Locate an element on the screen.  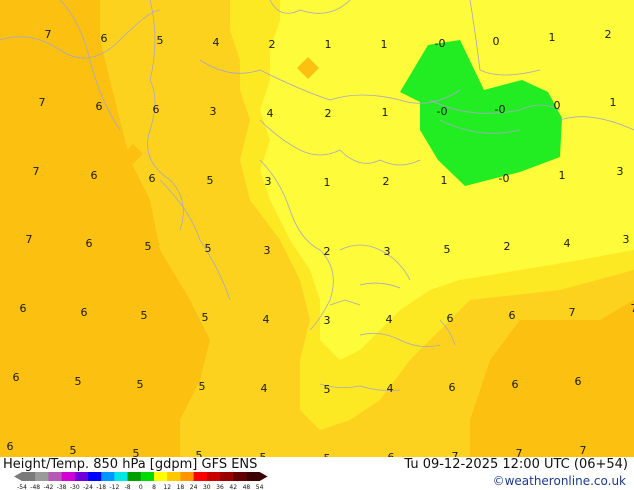
scale-tick-label: 8 is located at coordinates (154, 487).